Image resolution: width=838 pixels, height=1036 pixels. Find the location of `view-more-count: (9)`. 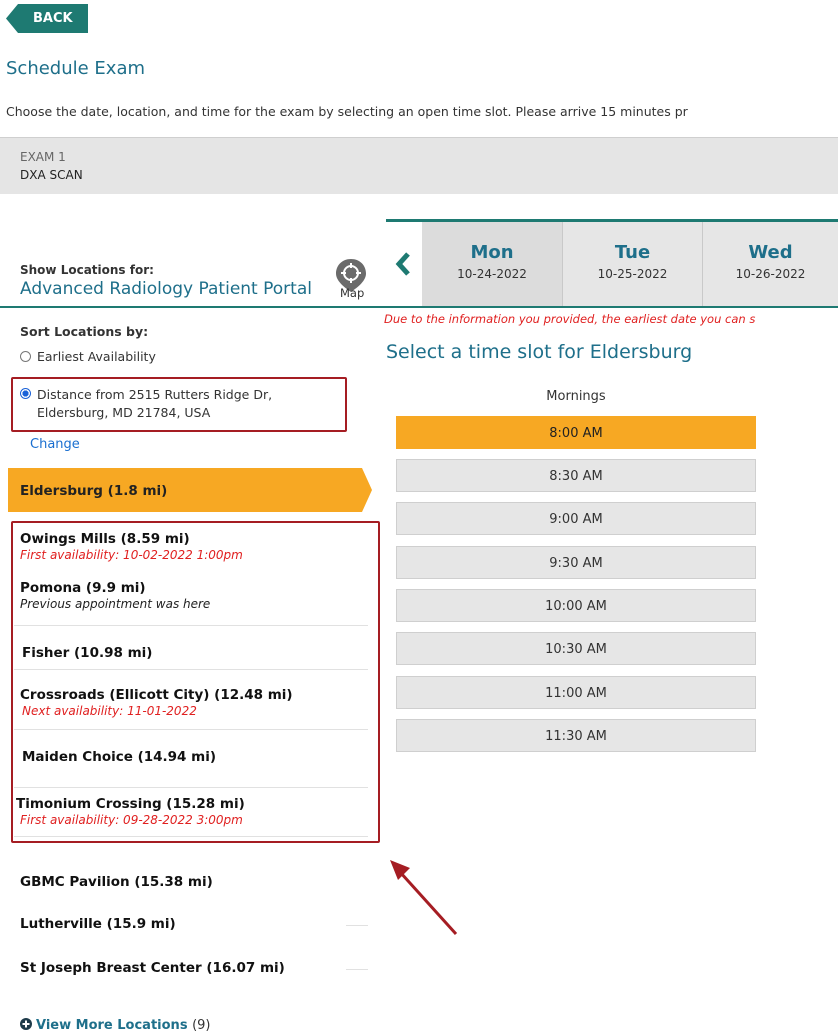

view-more-count: (9) is located at coordinates (201, 1025).